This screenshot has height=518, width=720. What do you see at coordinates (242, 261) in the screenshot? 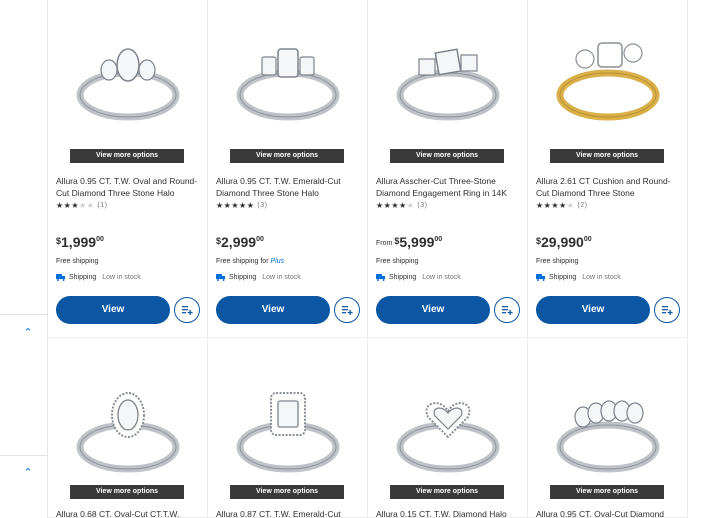
I see `shipping-text: Free shipping for` at bounding box center [242, 261].